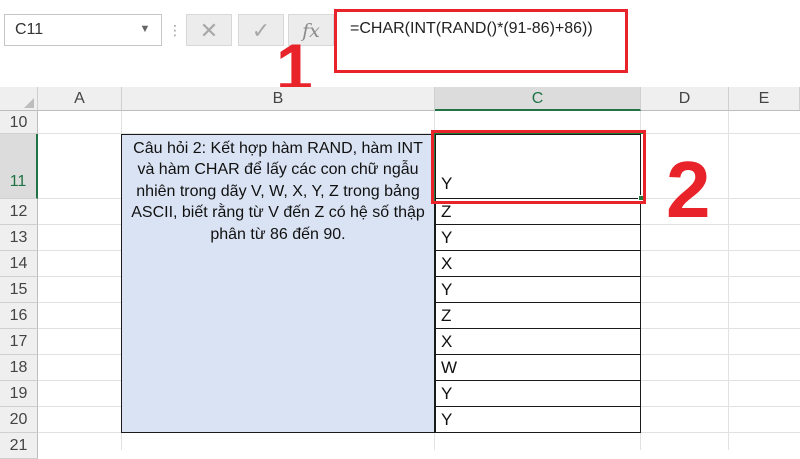 This screenshot has height=459, width=800. Describe the element at coordinates (19, 212) in the screenshot. I see `row-header-12: 12` at that location.